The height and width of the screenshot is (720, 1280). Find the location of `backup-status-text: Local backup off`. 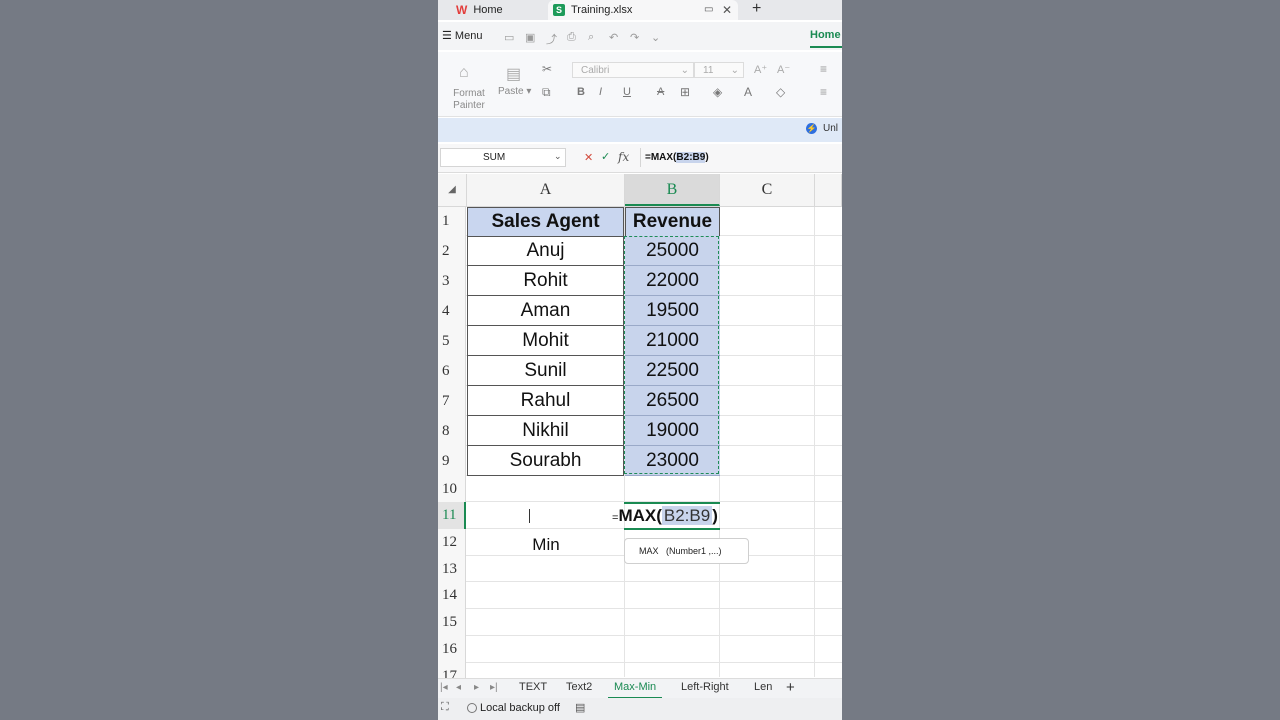

backup-status-text: Local backup off is located at coordinates (520, 708).